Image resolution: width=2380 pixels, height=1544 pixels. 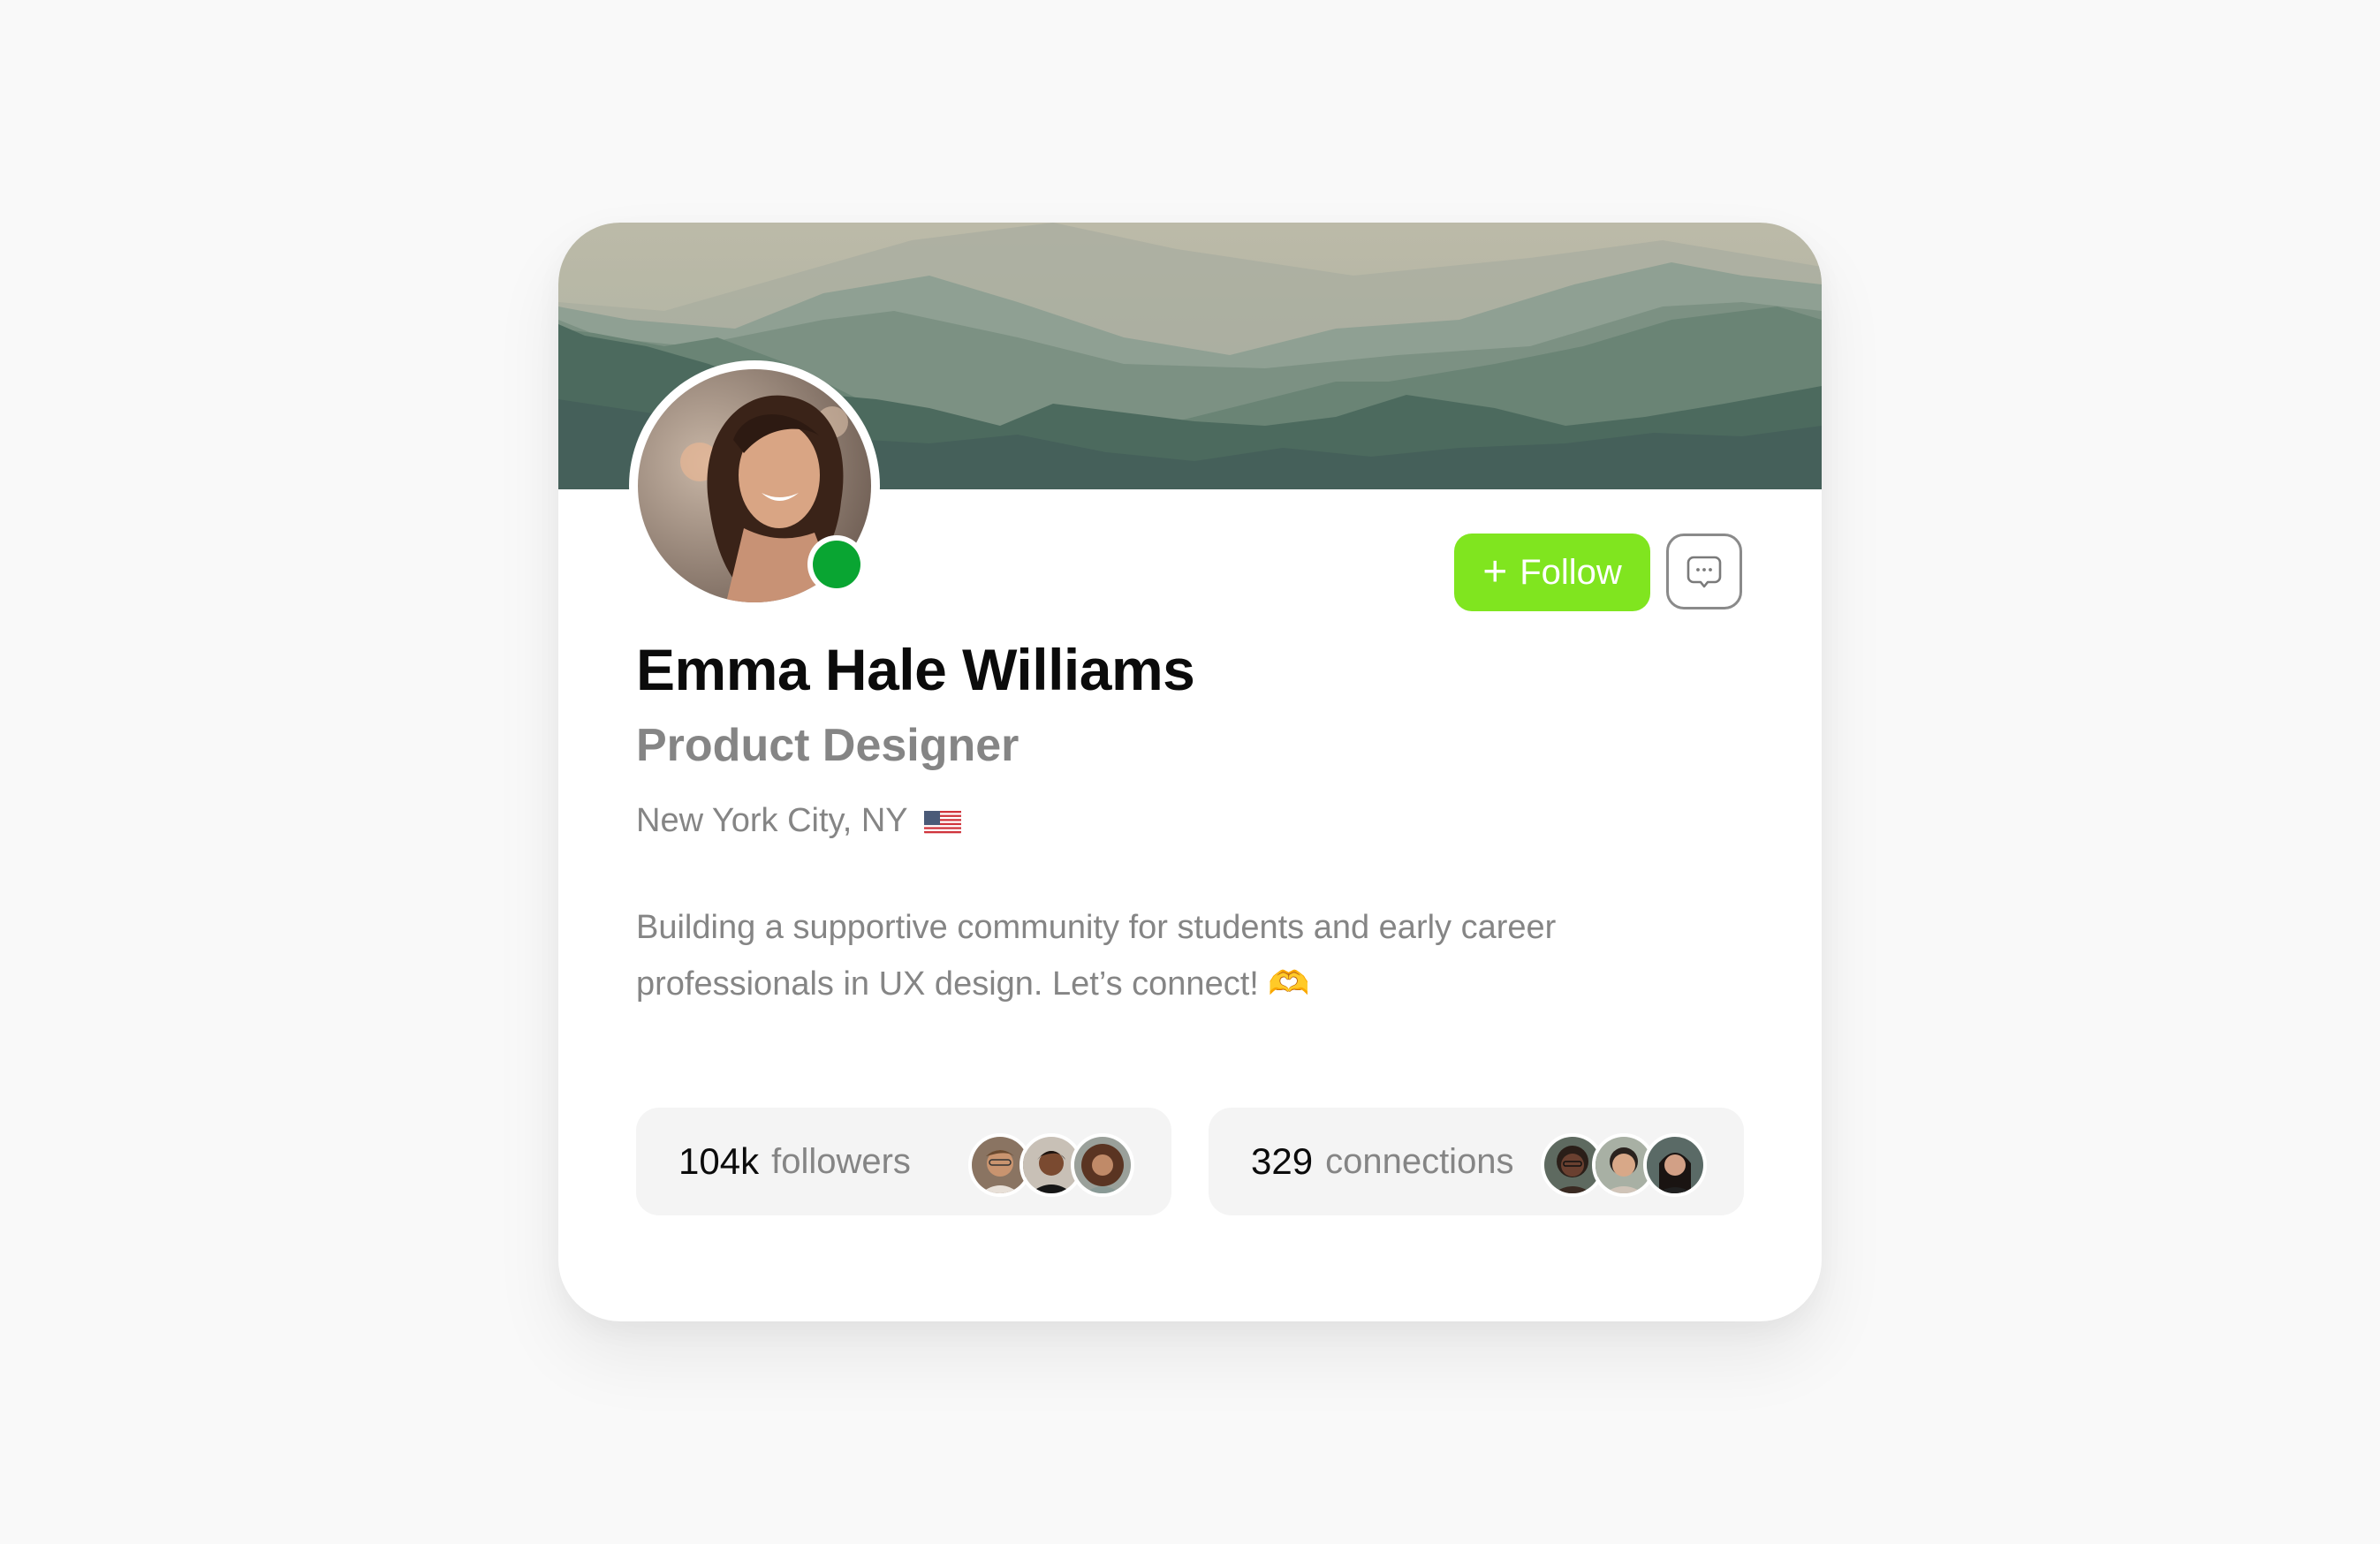 What do you see at coordinates (827, 746) in the screenshot?
I see `profile-role: Product Designer` at bounding box center [827, 746].